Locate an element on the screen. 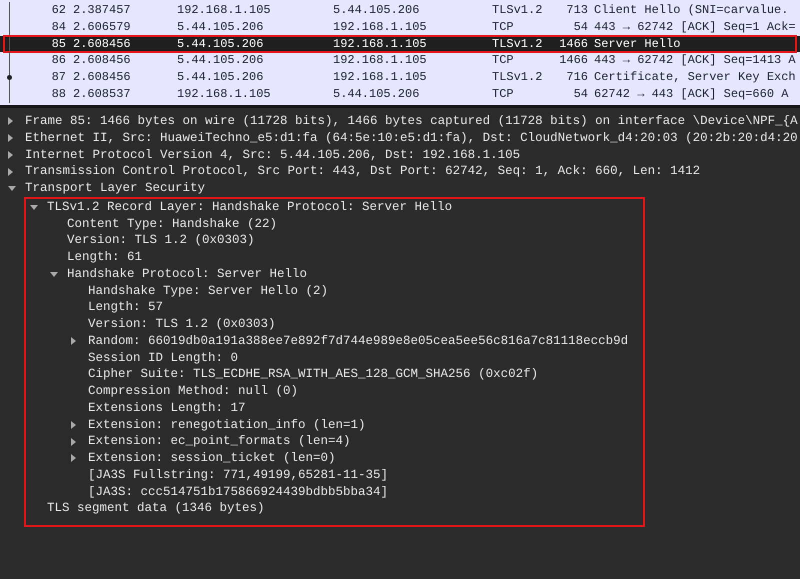  detail-line: Internet Protocol Version 4, Src: 5.44.105.206, Dst: 192.168.1.105 is located at coordinates (272, 155).